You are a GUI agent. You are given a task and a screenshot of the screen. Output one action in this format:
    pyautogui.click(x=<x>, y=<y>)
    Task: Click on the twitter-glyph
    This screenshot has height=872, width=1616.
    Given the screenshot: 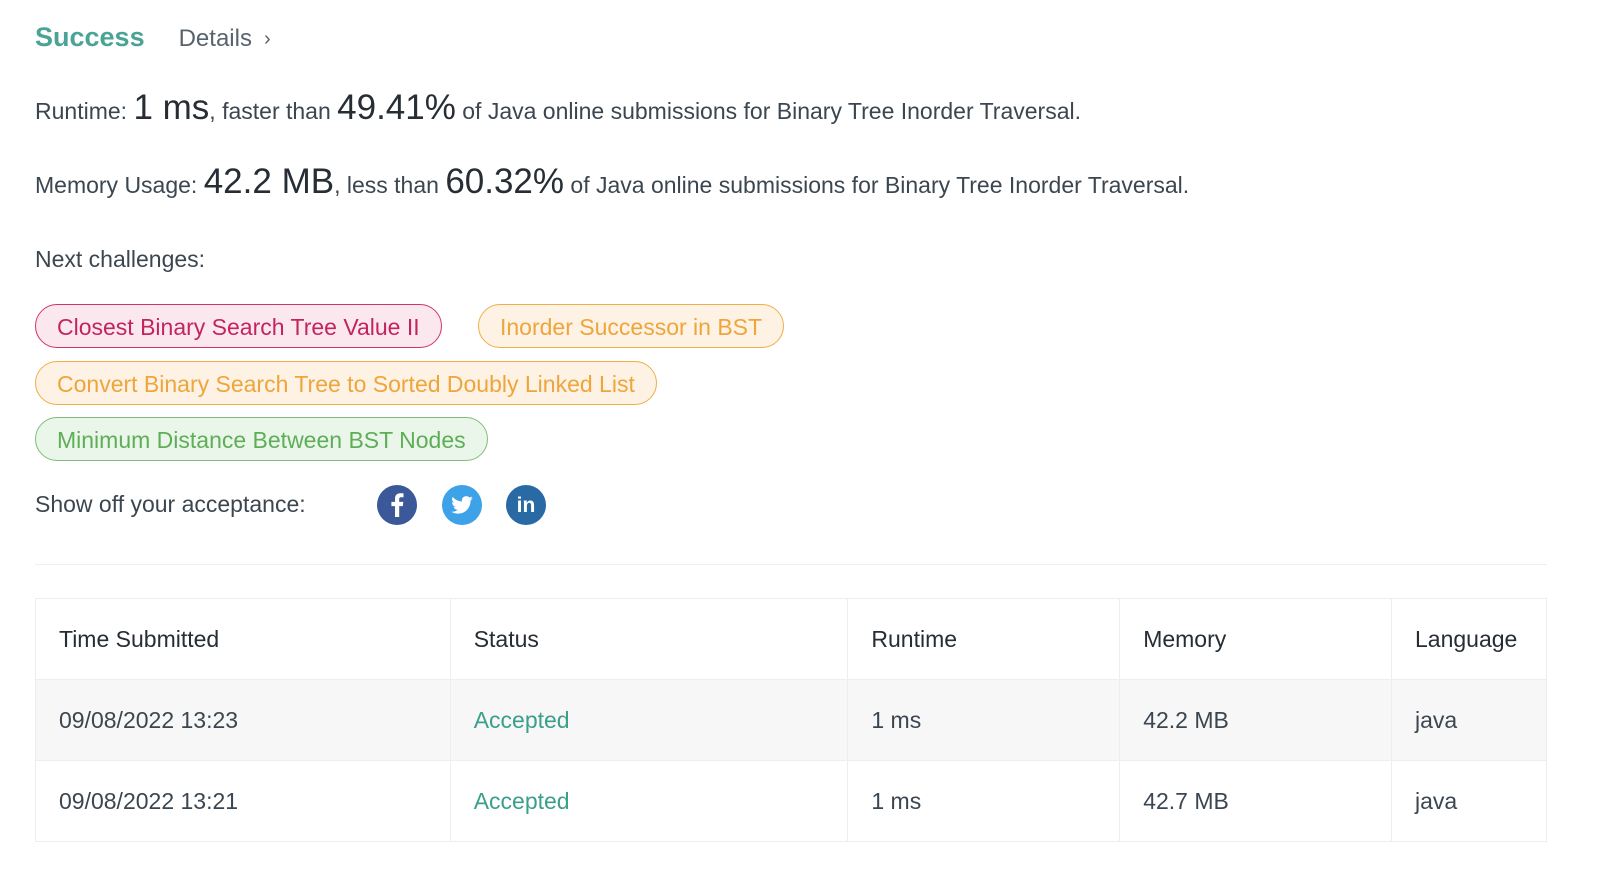 What is the action you would take?
    pyautogui.click(x=462, y=505)
    